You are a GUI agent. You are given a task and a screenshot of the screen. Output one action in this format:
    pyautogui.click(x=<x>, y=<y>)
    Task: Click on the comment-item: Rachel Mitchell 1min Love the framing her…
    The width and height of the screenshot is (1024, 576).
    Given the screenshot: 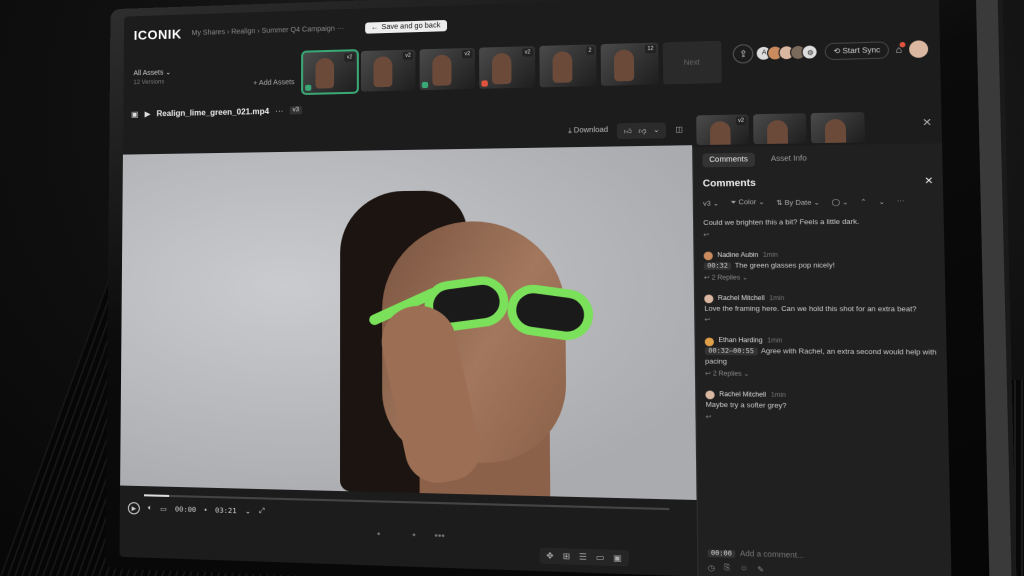 What is the action you would take?
    pyautogui.click(x=820, y=310)
    